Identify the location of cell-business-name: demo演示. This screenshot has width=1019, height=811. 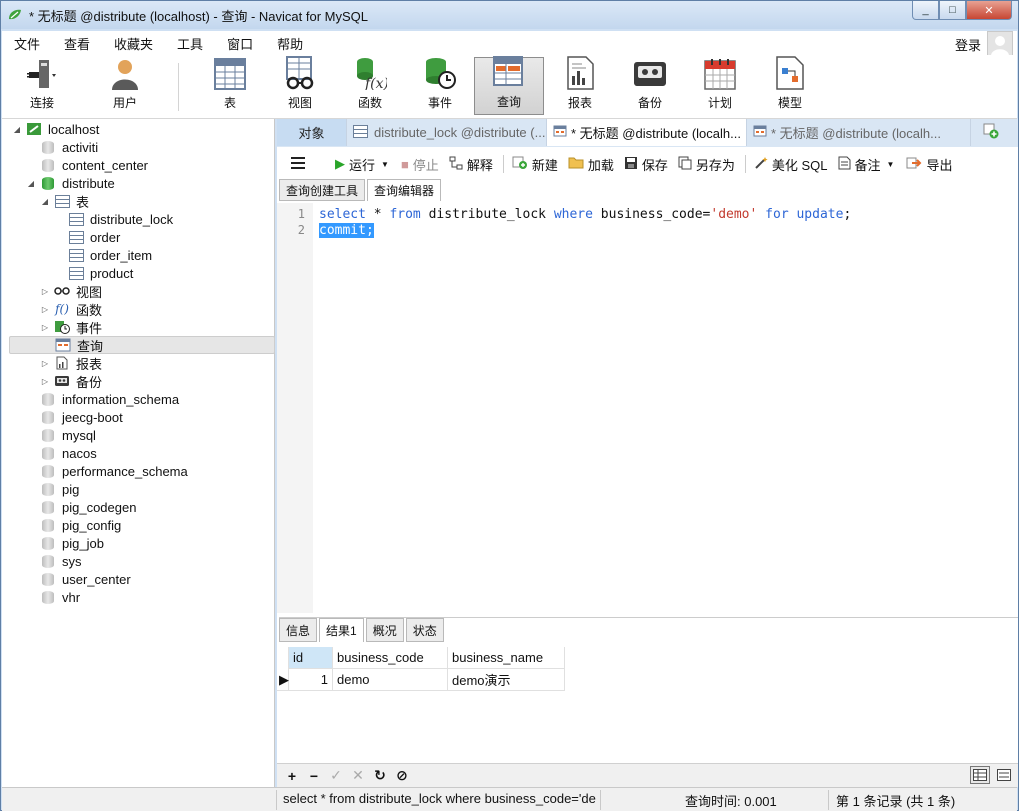
(506, 680).